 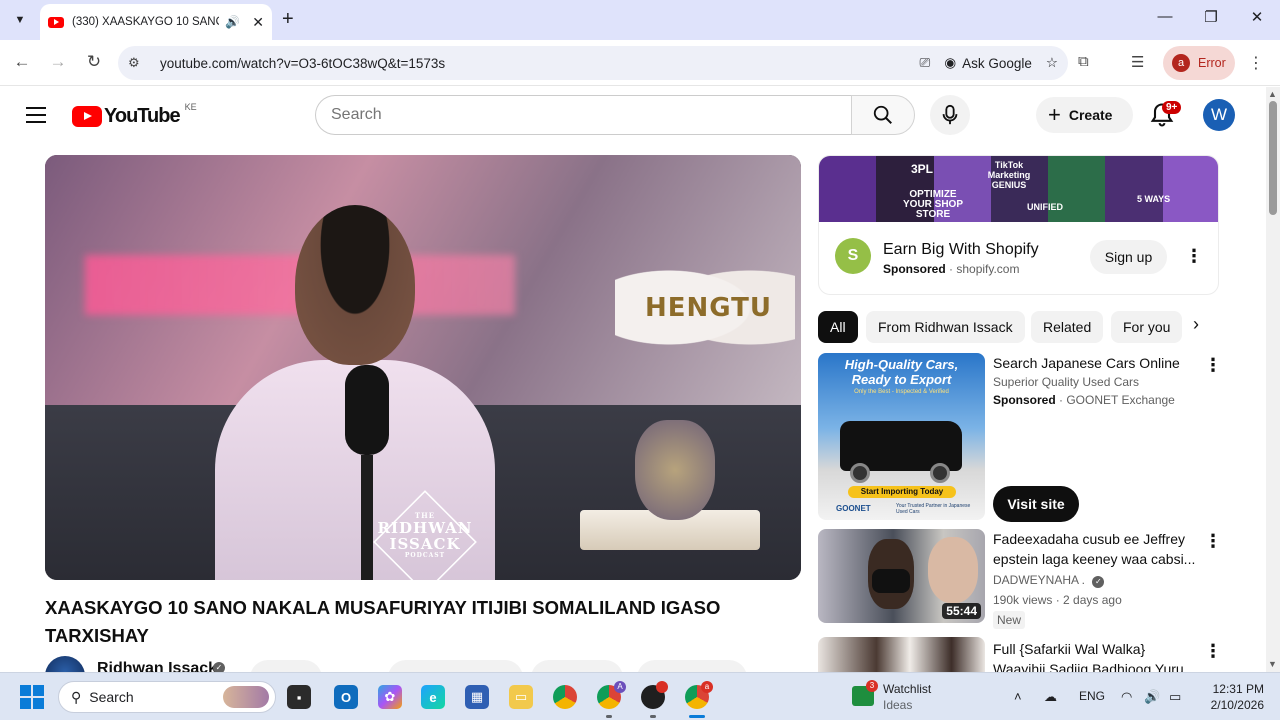 I want to click on channel-name: Ridhwan Issack, so click(x=157, y=666).